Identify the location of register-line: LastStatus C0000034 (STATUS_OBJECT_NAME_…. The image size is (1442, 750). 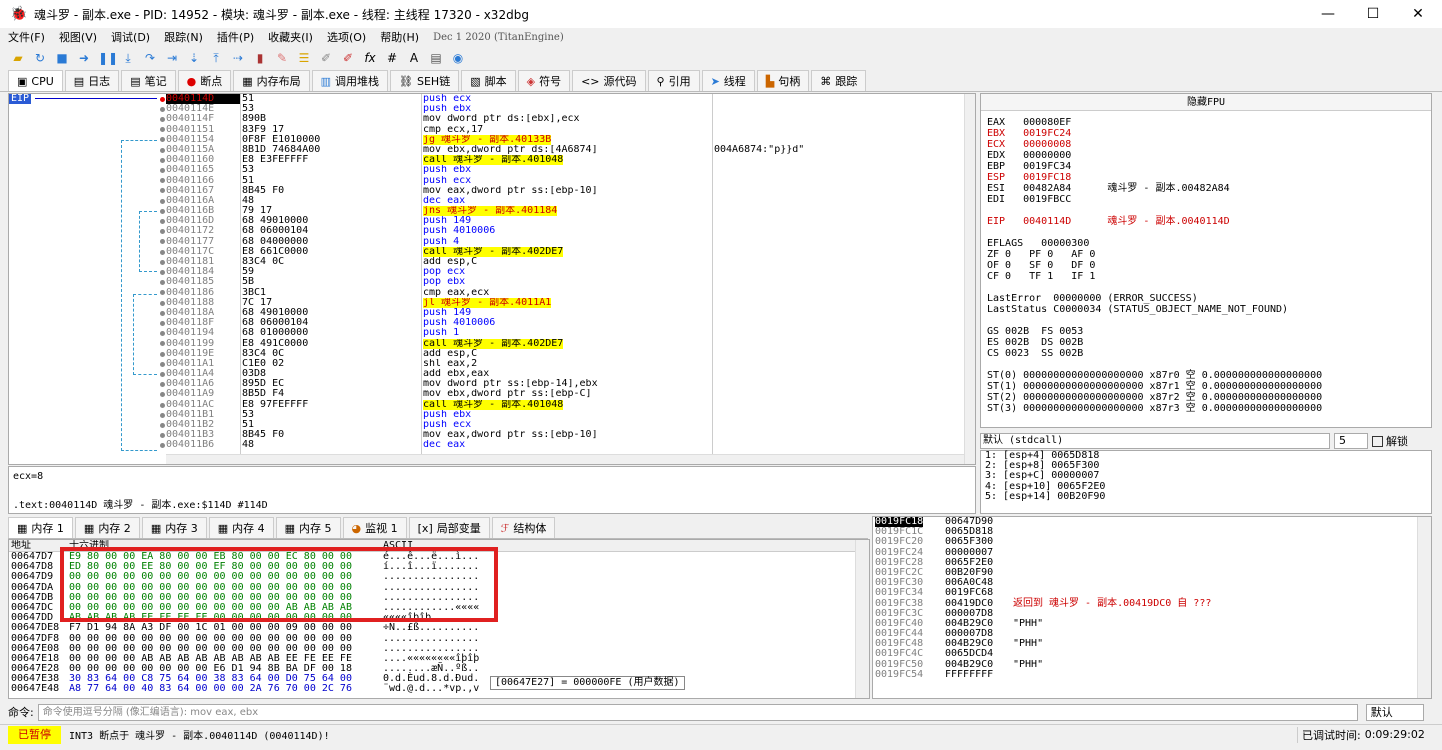
(1209, 309).